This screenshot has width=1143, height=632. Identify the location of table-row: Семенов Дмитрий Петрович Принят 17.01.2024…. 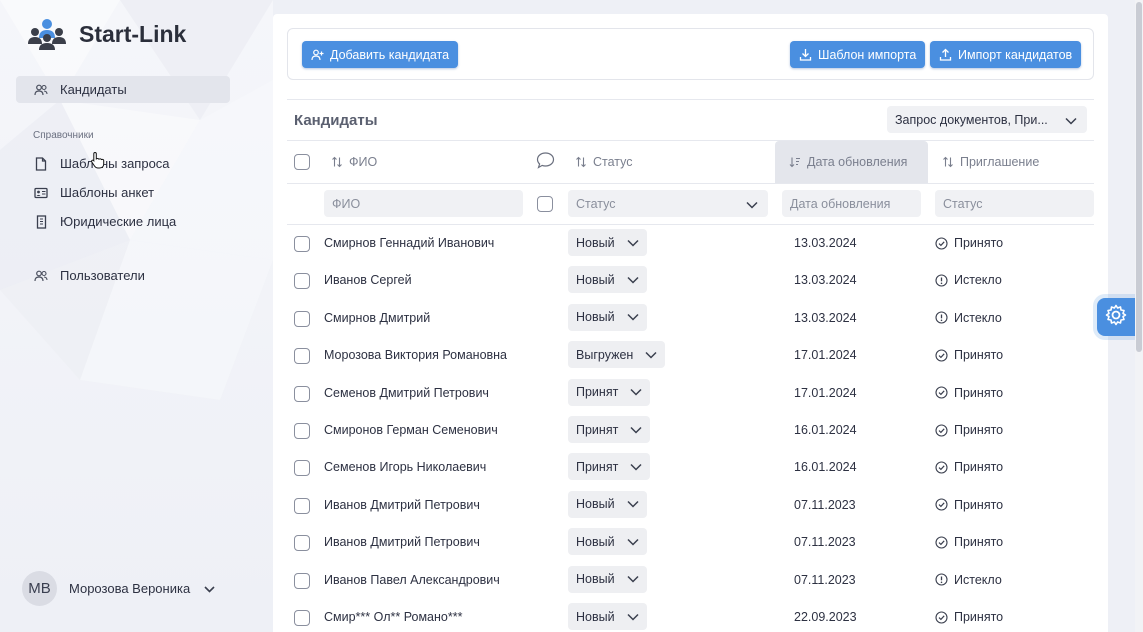
(690, 394).